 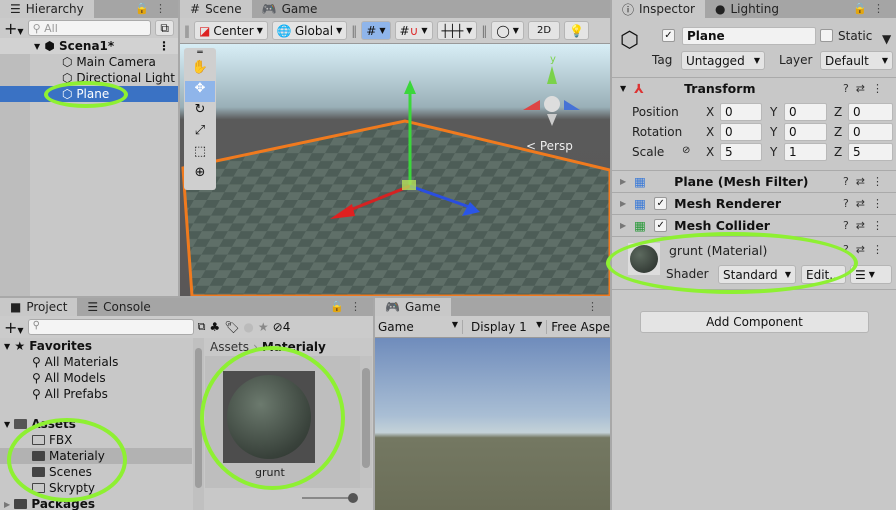 What do you see at coordinates (200, 112) in the screenshot?
I see `rotate-tool-icon: ↻` at bounding box center [200, 112].